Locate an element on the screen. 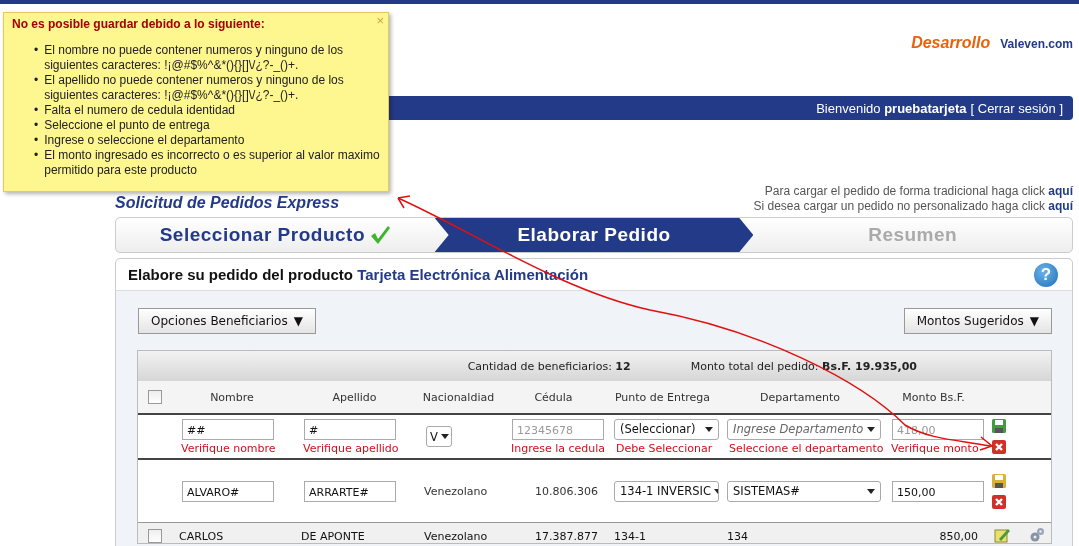 Image resolution: width=1079 pixels, height=546 pixels. input-field: ARRARTE# is located at coordinates (350, 491).